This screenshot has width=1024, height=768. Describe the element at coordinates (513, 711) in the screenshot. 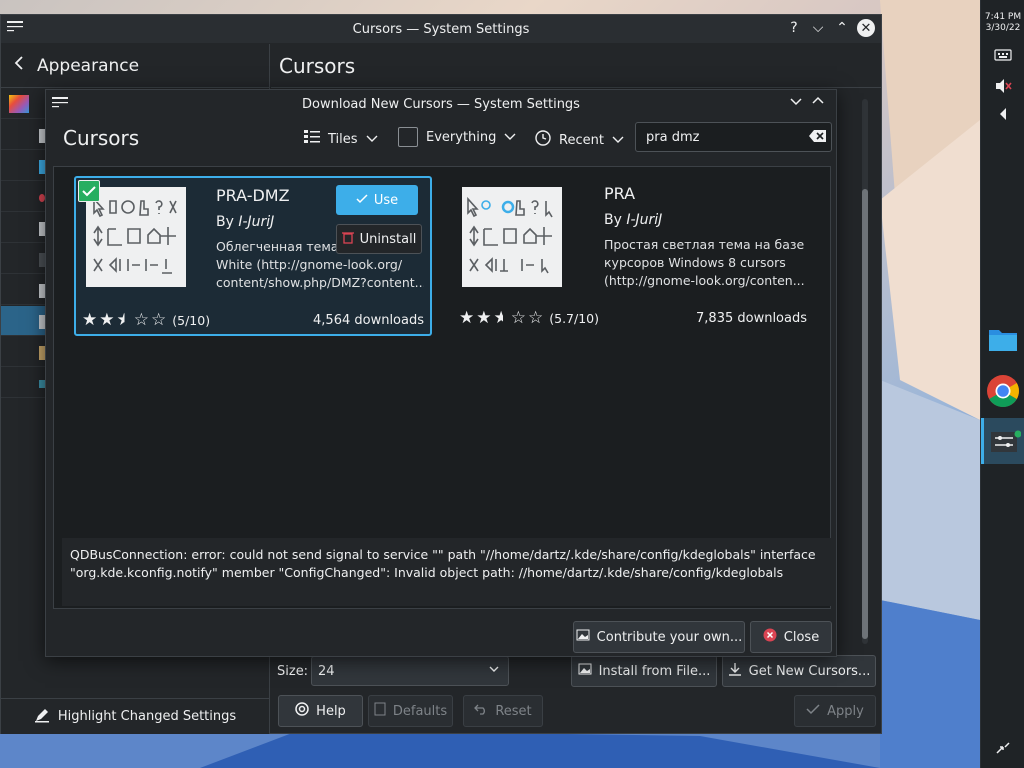

I see `reset-label: Reset` at that location.